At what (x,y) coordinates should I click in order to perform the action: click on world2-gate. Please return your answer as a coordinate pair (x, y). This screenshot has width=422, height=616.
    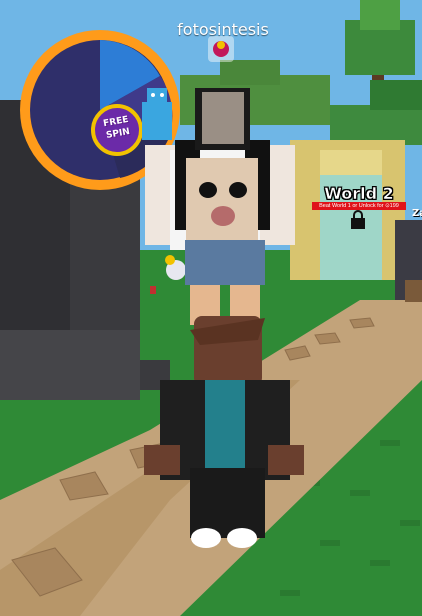
    Looking at the image, I should click on (347, 210).